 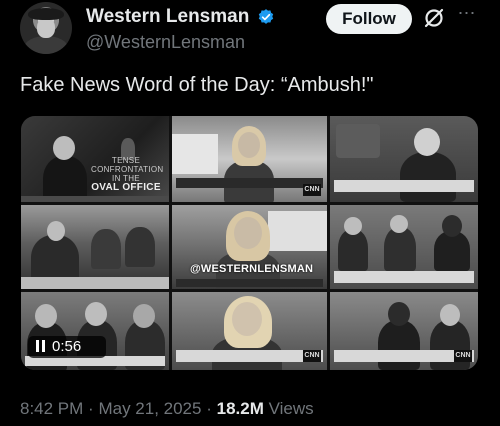 What do you see at coordinates (249, 159) in the screenshot?
I see `video-tile-white-house: CNN` at bounding box center [249, 159].